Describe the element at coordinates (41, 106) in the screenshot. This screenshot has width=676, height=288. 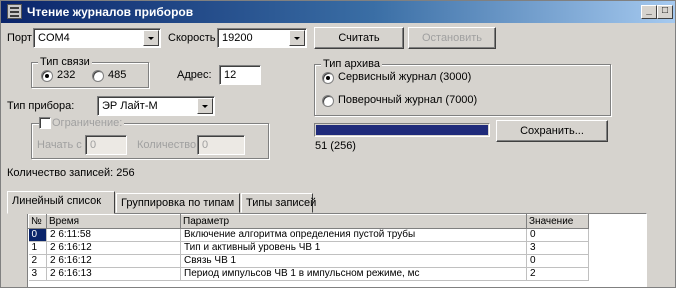
I see `device-type-label: Тип прибора:` at that location.